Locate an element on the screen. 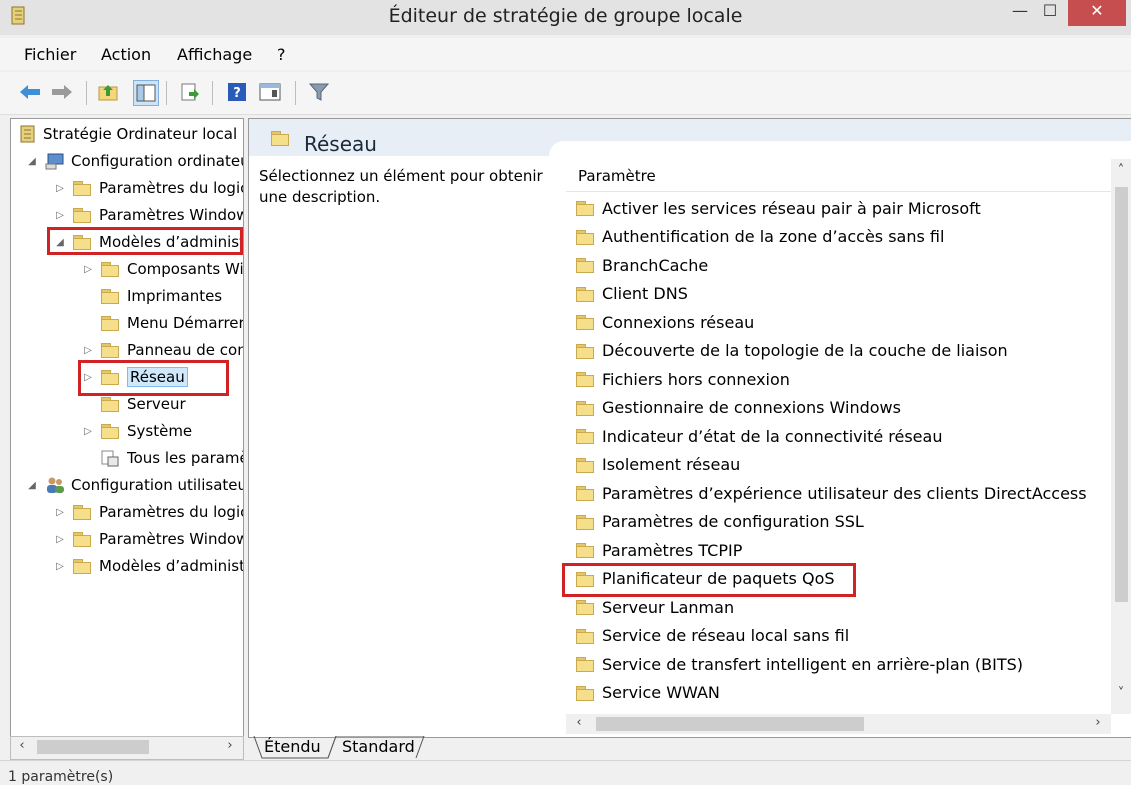 The image size is (1131, 785). tree-item-params-logiciel: ▷ Paramètres du logiciel is located at coordinates (148, 188).